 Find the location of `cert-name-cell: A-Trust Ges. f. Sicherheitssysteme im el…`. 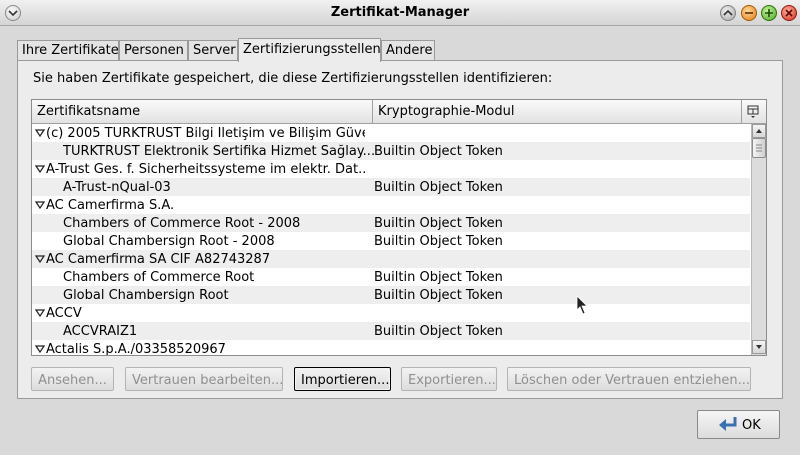

cert-name-cell: A-Trust Ges. f. Sicherheitssysteme im el… is located at coordinates (200, 169).